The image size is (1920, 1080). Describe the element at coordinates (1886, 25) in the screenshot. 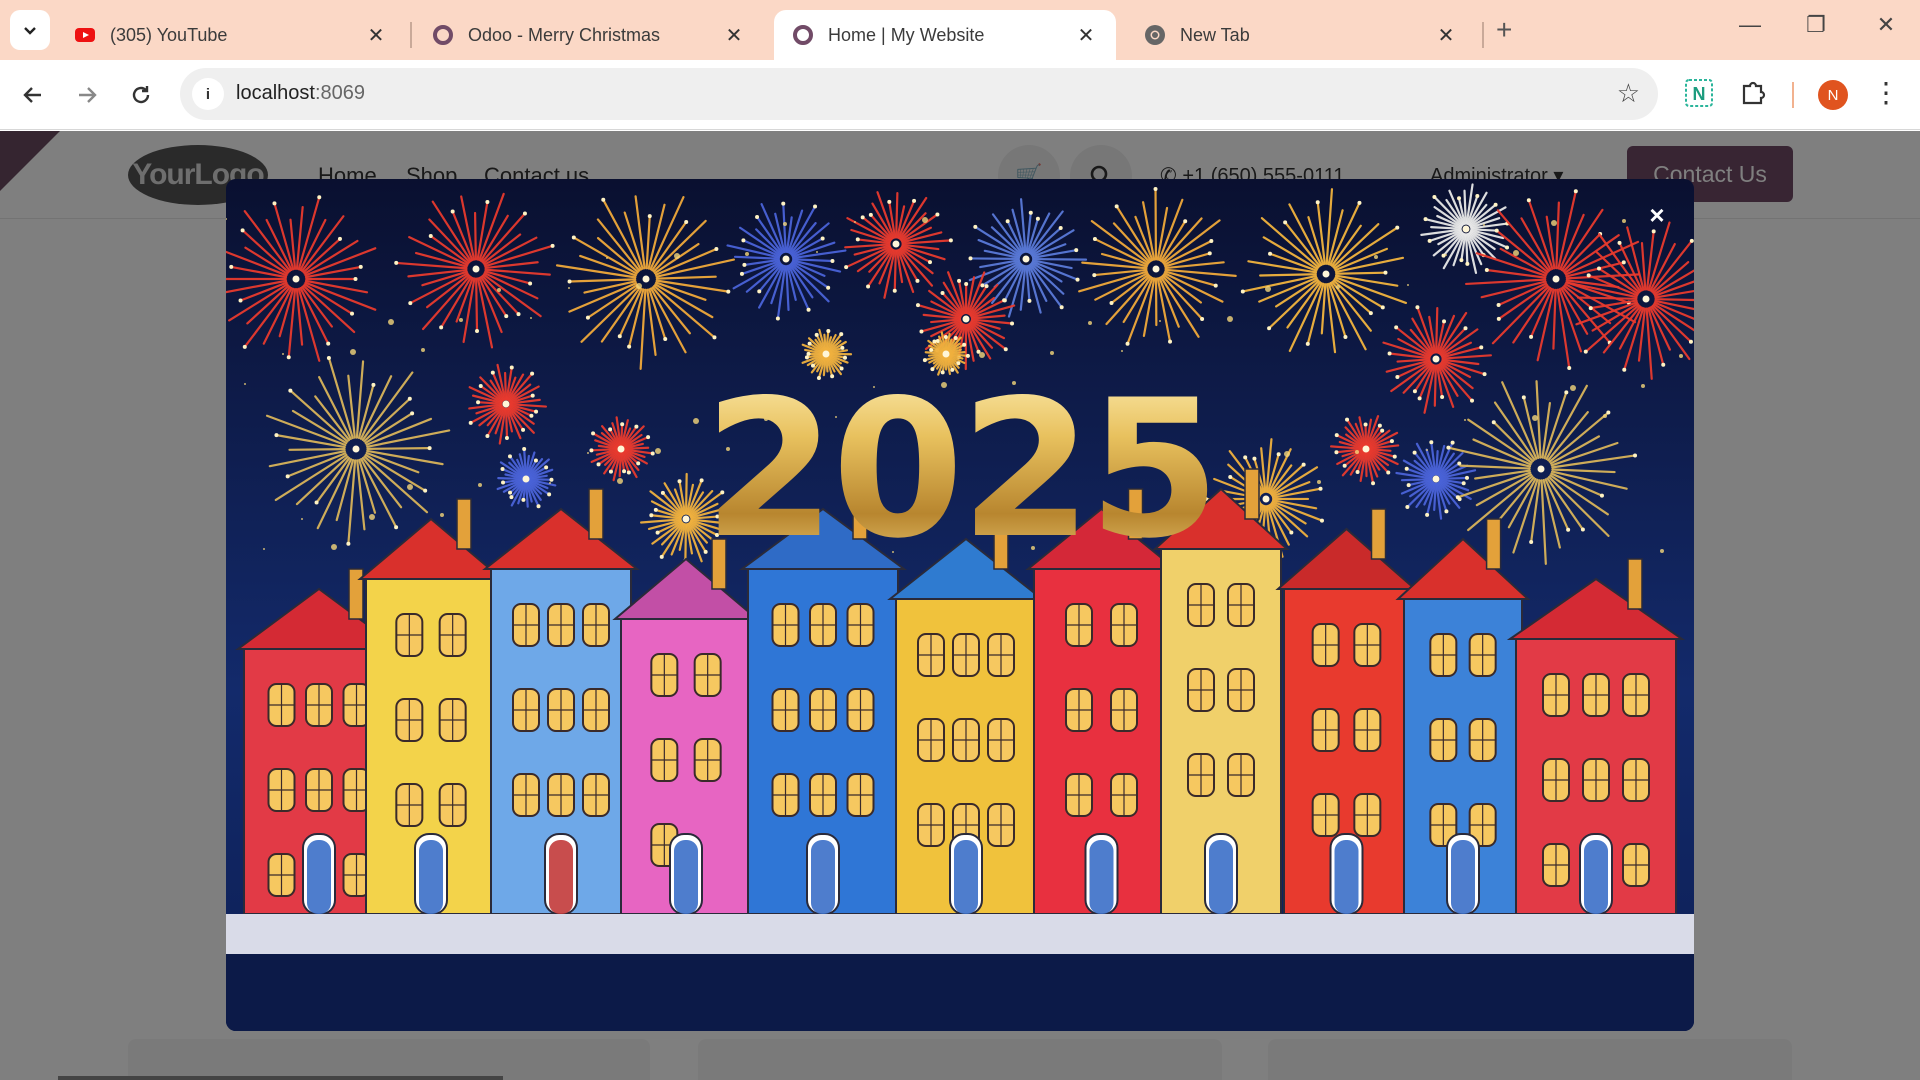

I see `window-close-icon: ✕` at that location.